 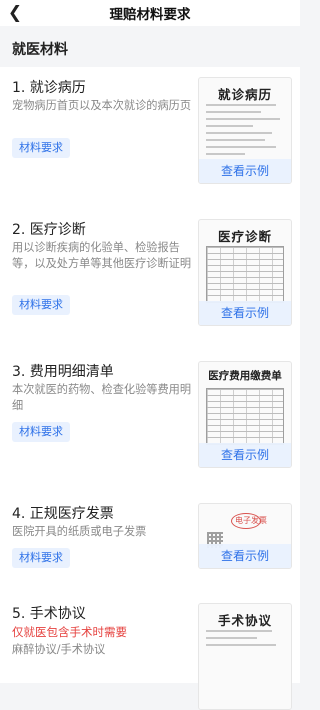 What do you see at coordinates (49, 230) in the screenshot?
I see `item-title: 2. 医疗诊断` at bounding box center [49, 230].